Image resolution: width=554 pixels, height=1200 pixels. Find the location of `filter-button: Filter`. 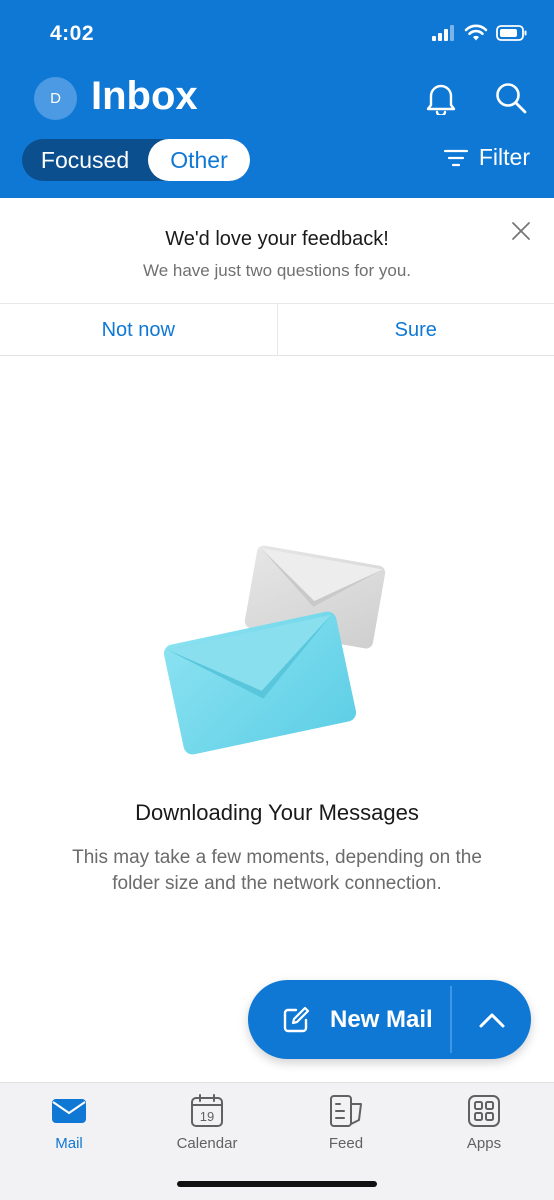

filter-button: Filter is located at coordinates (486, 157).